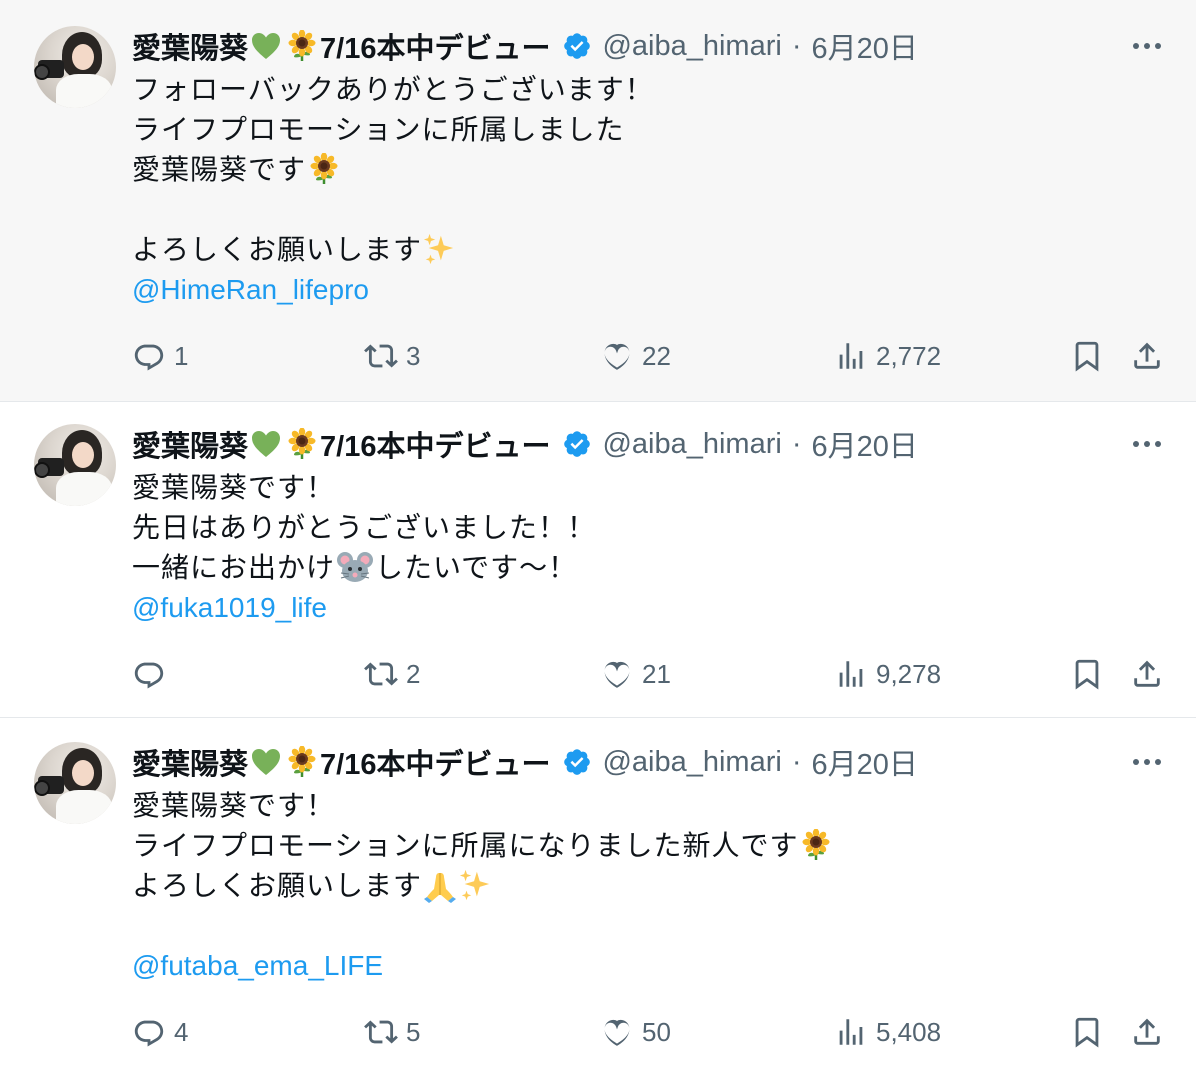  What do you see at coordinates (440, 885) in the screenshot?
I see `folded-hands-emoji` at bounding box center [440, 885].